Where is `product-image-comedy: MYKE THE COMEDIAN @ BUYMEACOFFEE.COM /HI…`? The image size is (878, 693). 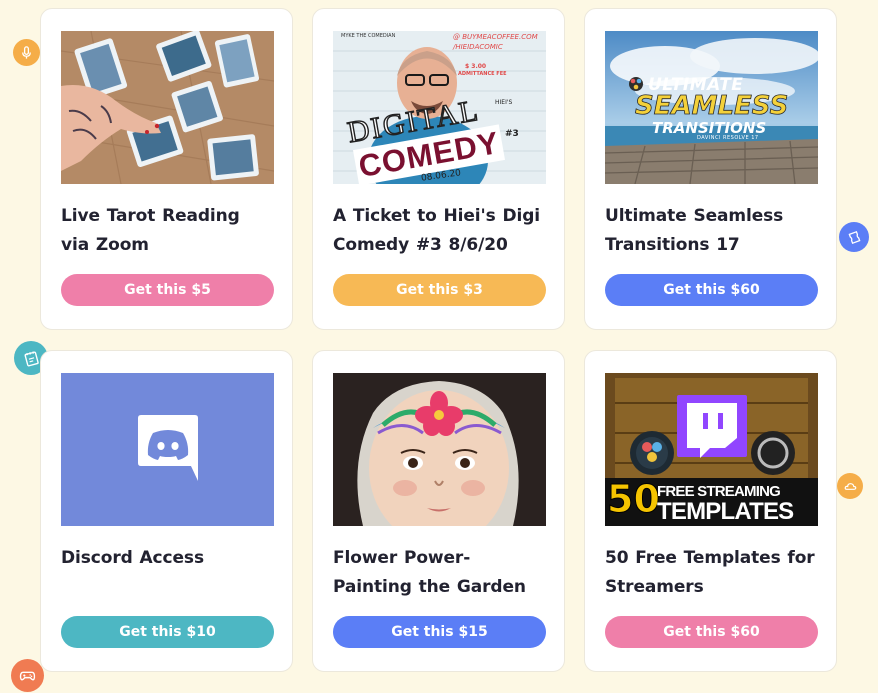 product-image-comedy: MYKE THE COMEDIAN @ BUYMEACOFFEE.COM /HI… is located at coordinates (439, 107).